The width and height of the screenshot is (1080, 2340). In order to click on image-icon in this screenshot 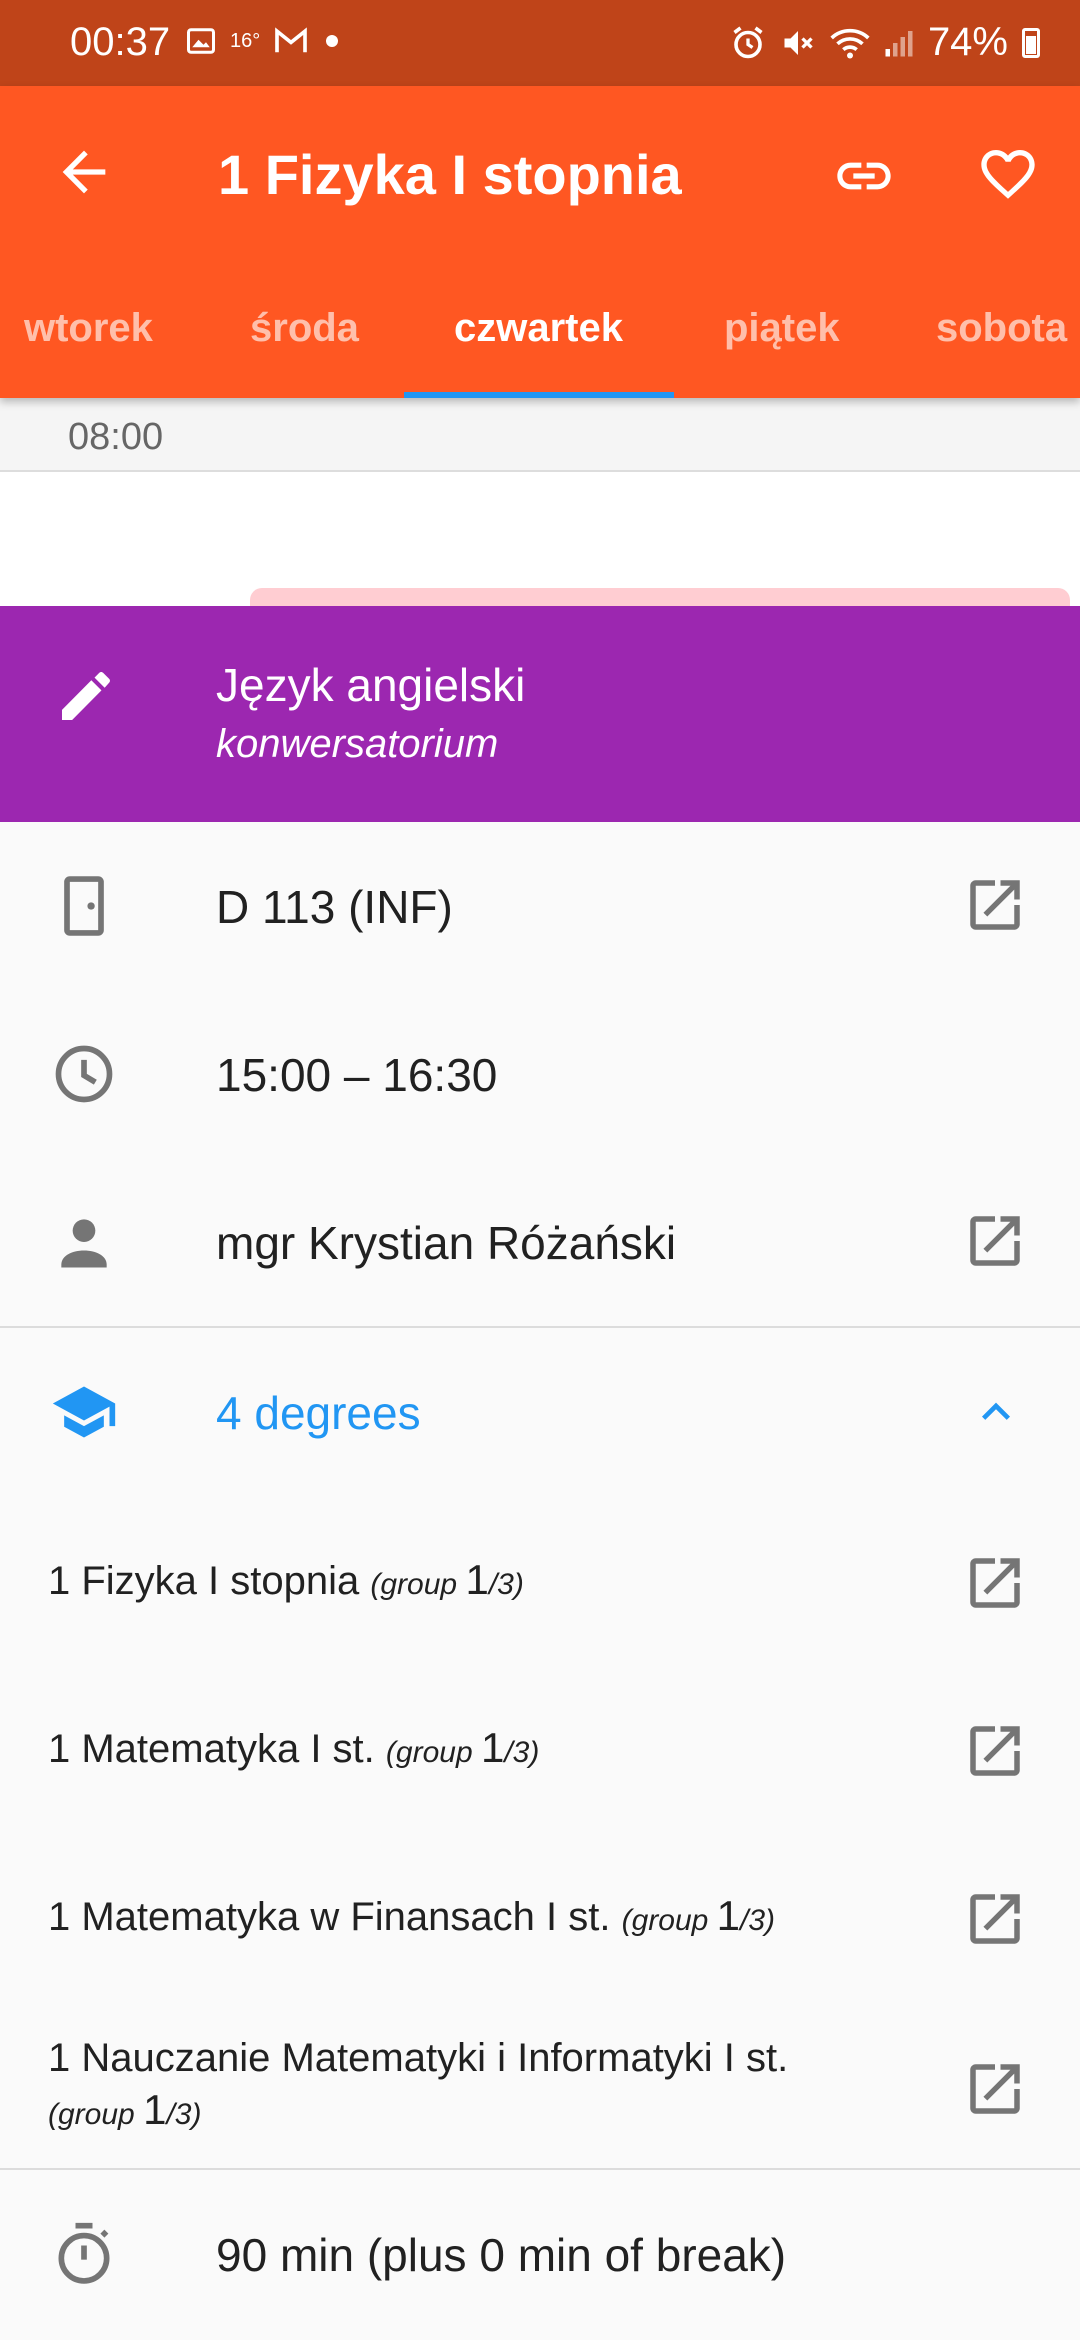, I will do `click(201, 41)`.